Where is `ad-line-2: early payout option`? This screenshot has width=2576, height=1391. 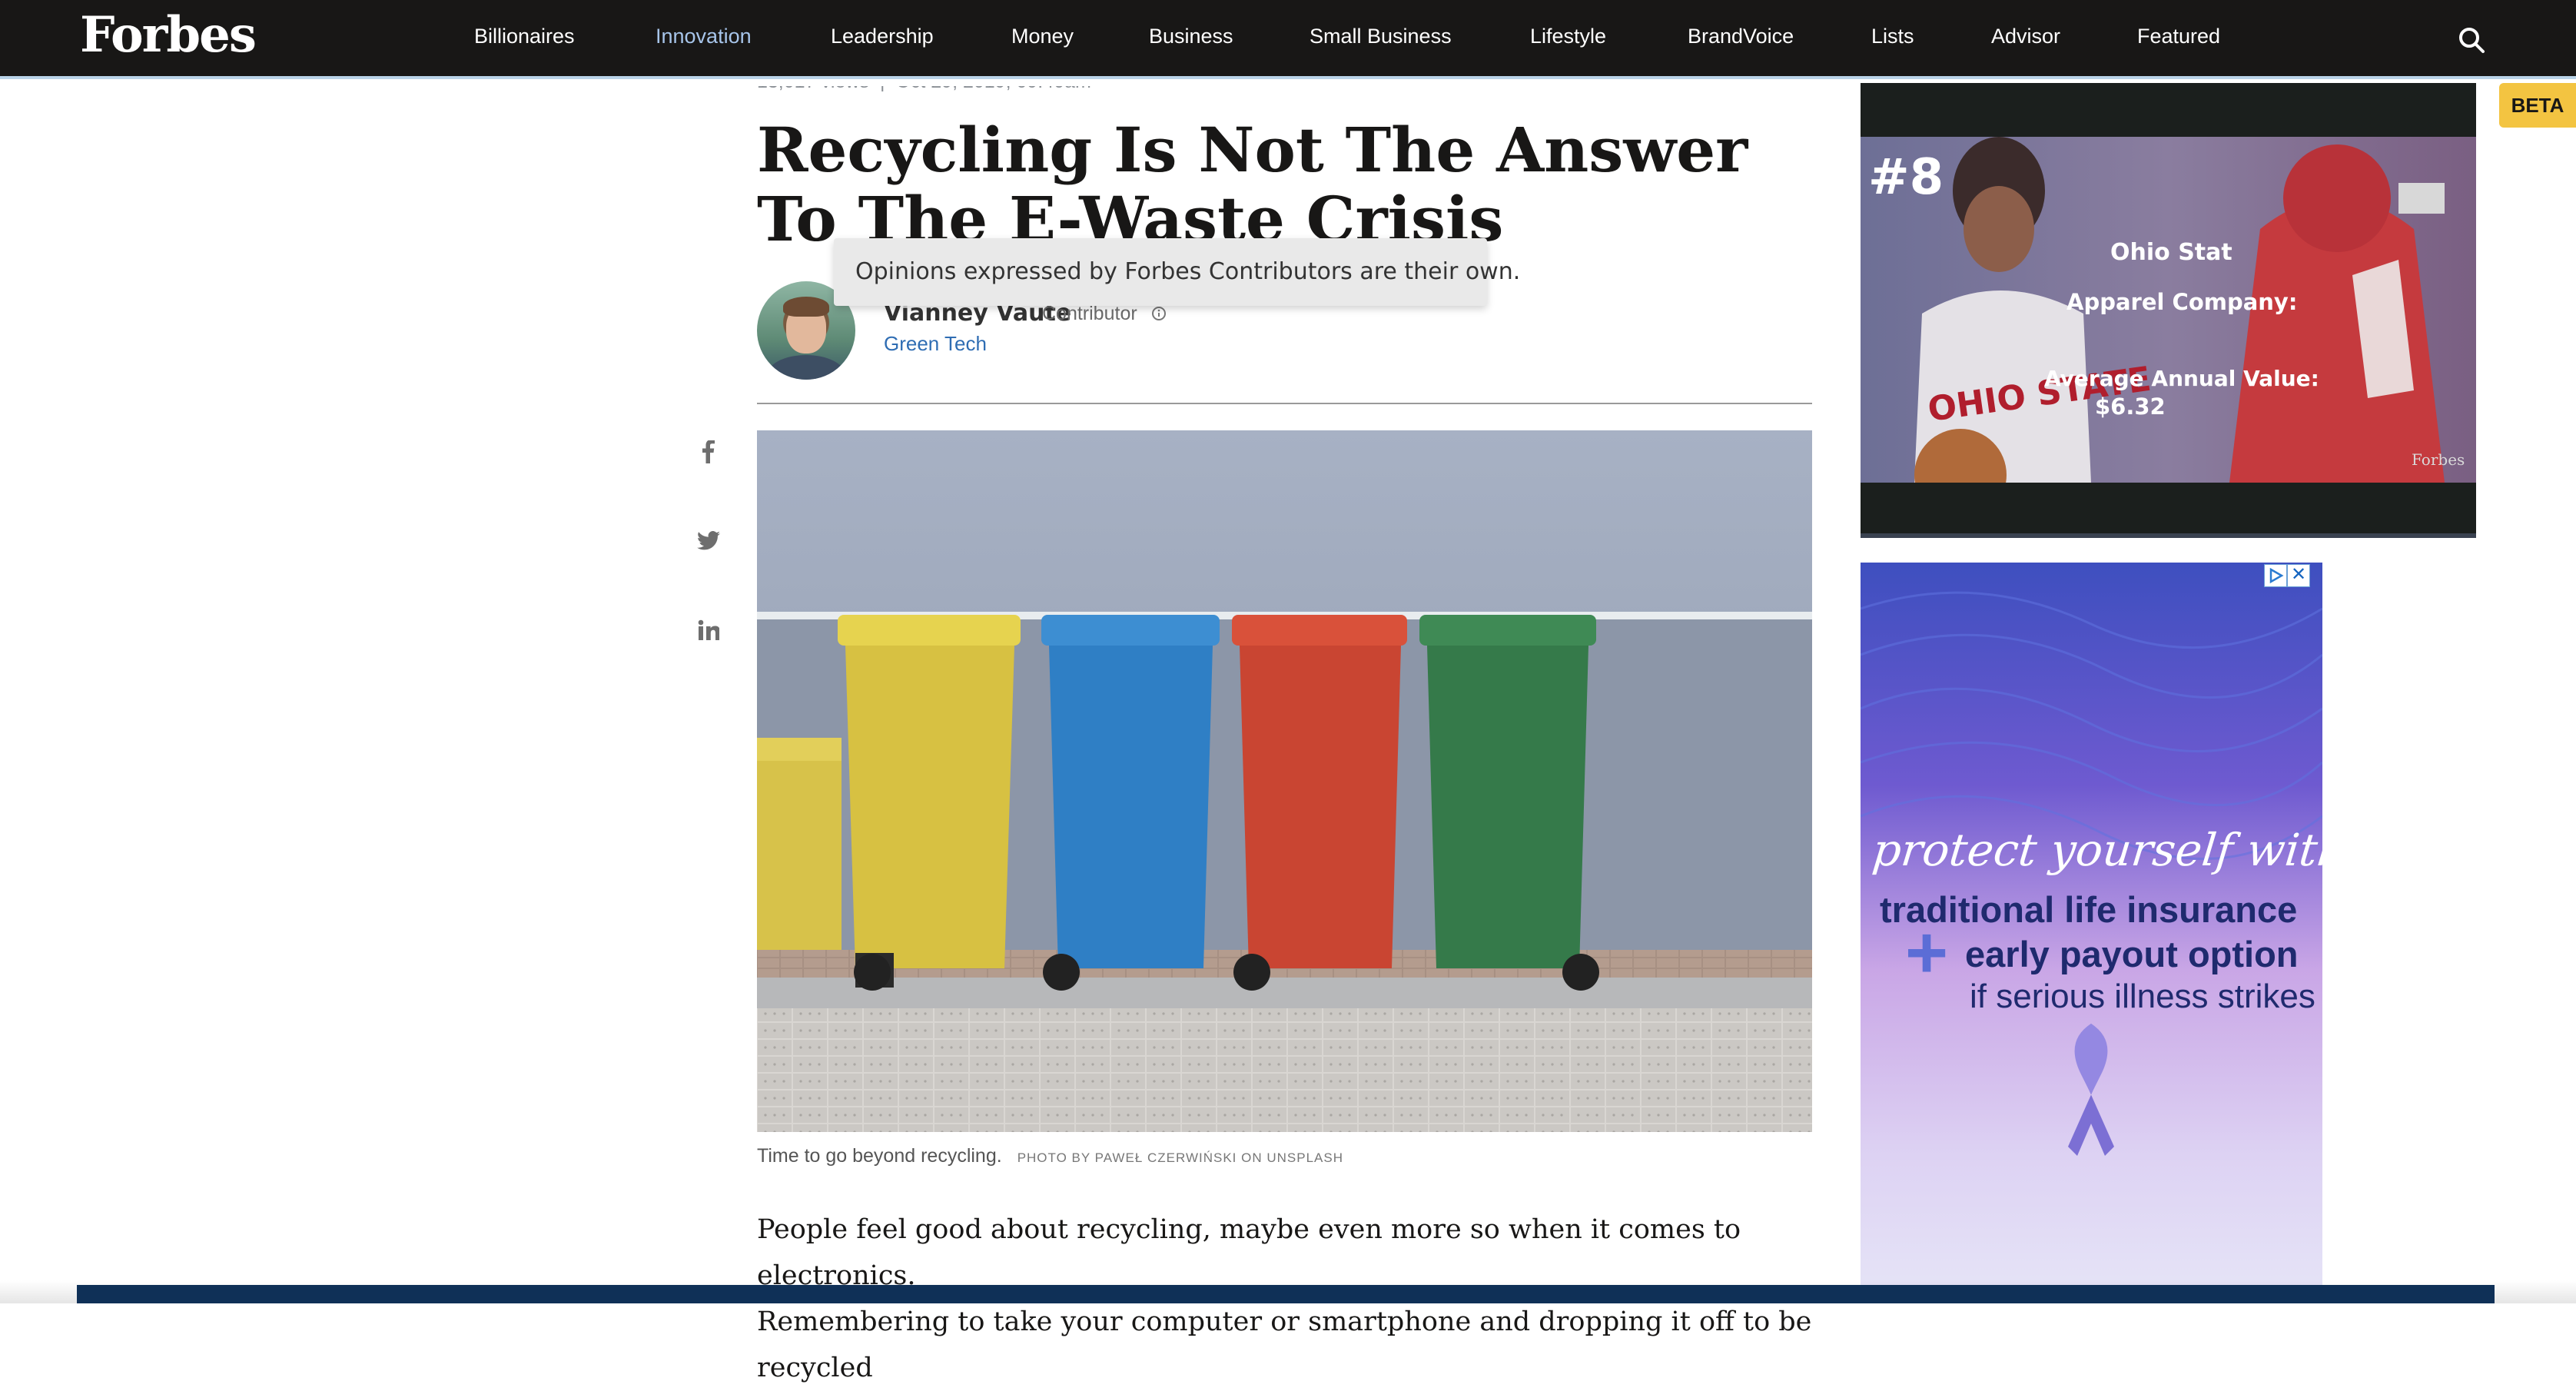
ad-line-2: early payout option is located at coordinates (2132, 954).